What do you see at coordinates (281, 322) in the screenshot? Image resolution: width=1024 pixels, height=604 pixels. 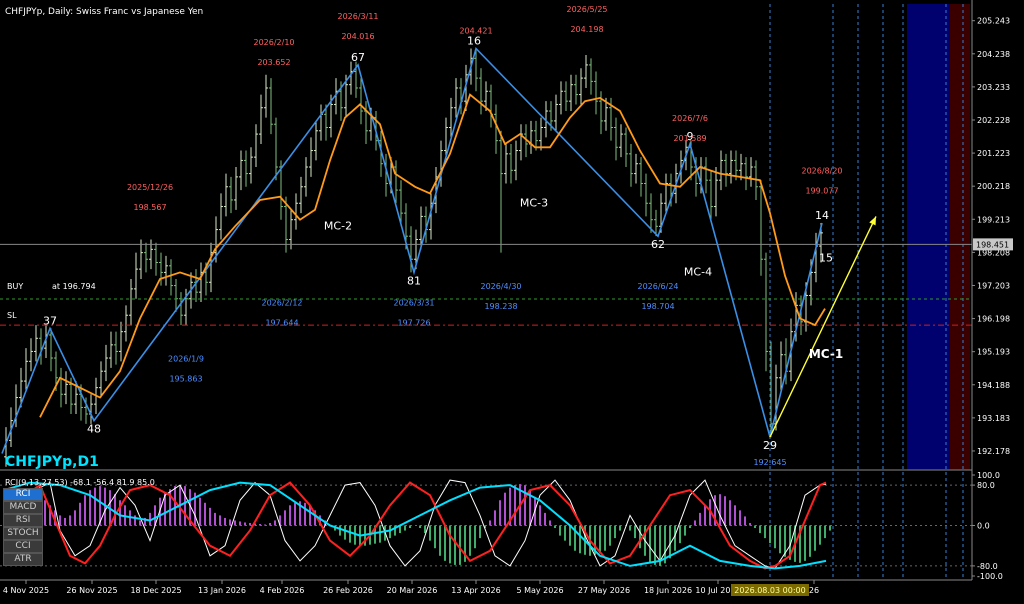 I see `pivot-price-label: 197.644` at bounding box center [281, 322].